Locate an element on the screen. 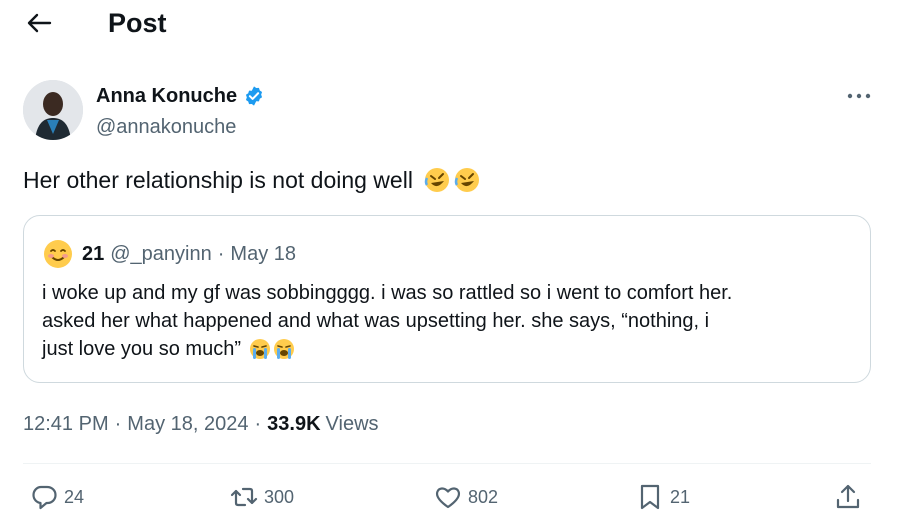 The width and height of the screenshot is (903, 529). quoted-author-handle: @_panyinn is located at coordinates (161, 254).